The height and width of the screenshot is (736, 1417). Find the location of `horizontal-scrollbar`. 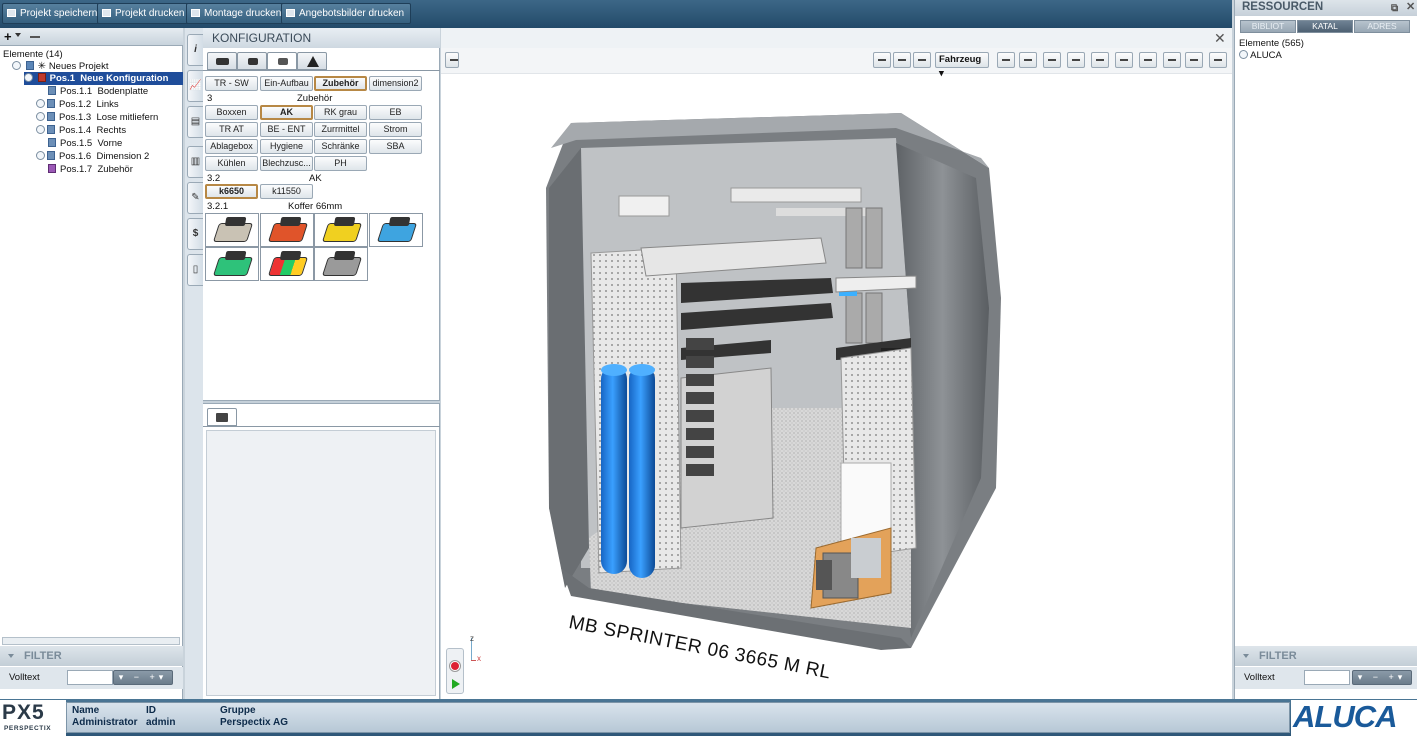

horizontal-scrollbar is located at coordinates (91, 641).